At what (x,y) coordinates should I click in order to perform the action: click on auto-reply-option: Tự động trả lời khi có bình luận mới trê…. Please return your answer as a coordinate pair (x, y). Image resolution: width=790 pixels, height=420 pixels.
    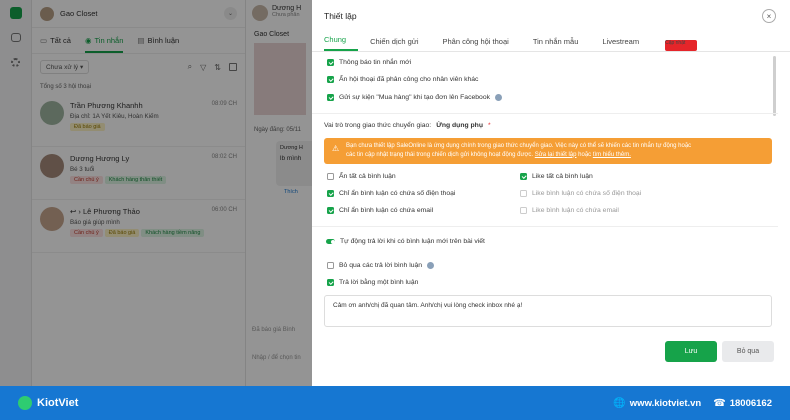
    Looking at the image, I should click on (405, 241).